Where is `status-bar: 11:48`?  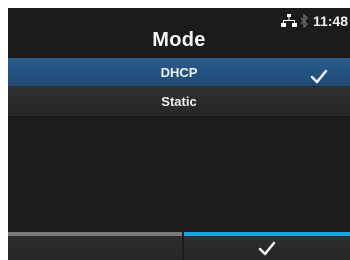 status-bar: 11:48 is located at coordinates (314, 21).